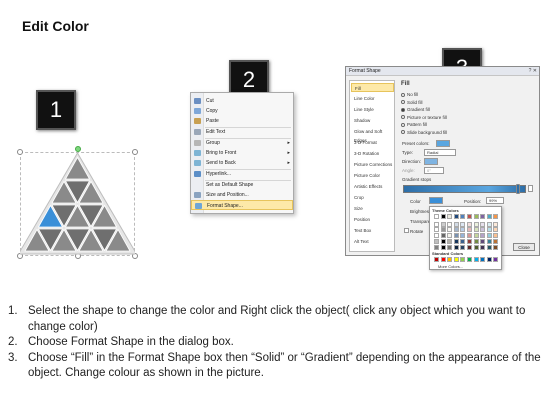  What do you see at coordinates (495, 200) in the screenshot?
I see `position-input: 99%` at bounding box center [495, 200].